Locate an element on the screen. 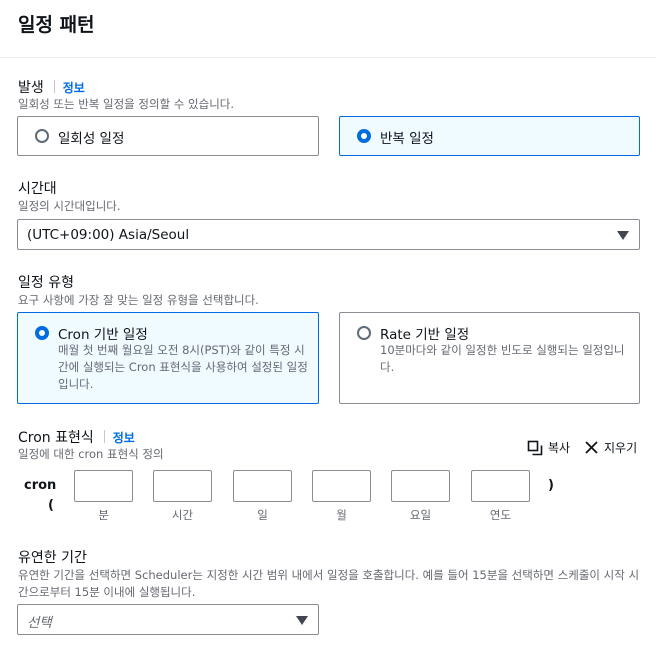 Image resolution: width=656 pixels, height=647 pixels. cron-day-of-month-input is located at coordinates (262, 486).